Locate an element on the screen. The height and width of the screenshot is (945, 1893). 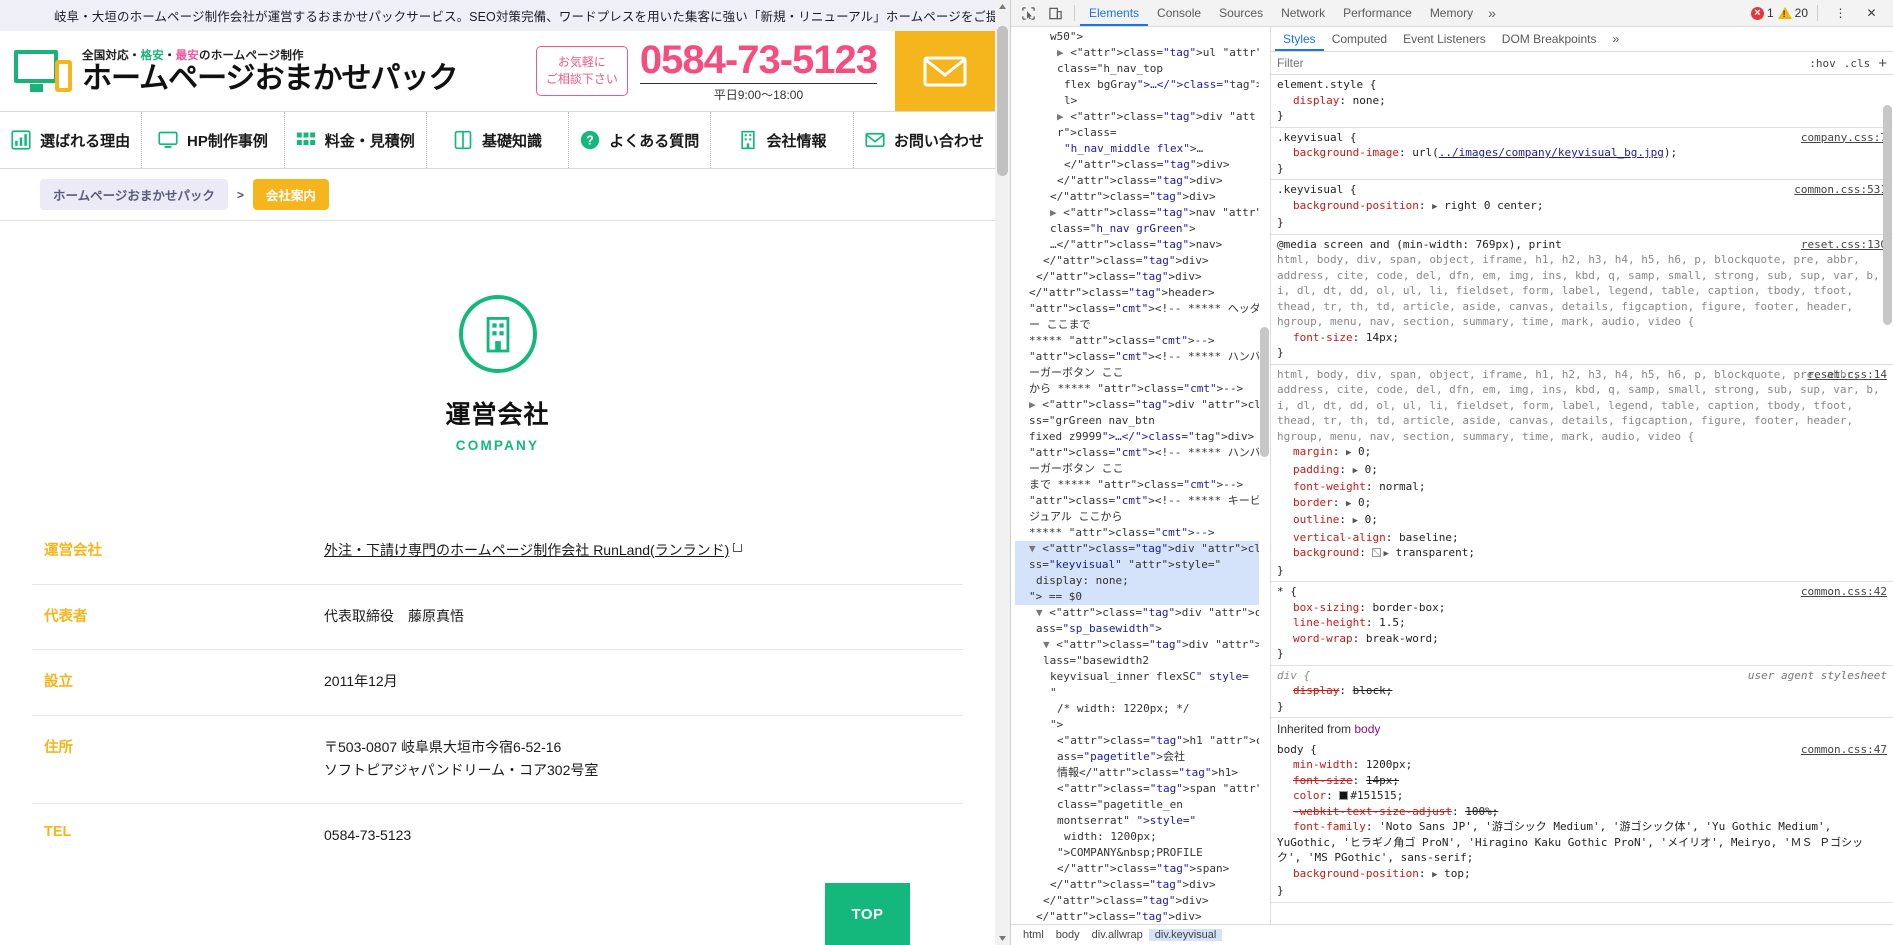
nav-item-basics: 基礎知識 is located at coordinates (498, 140).